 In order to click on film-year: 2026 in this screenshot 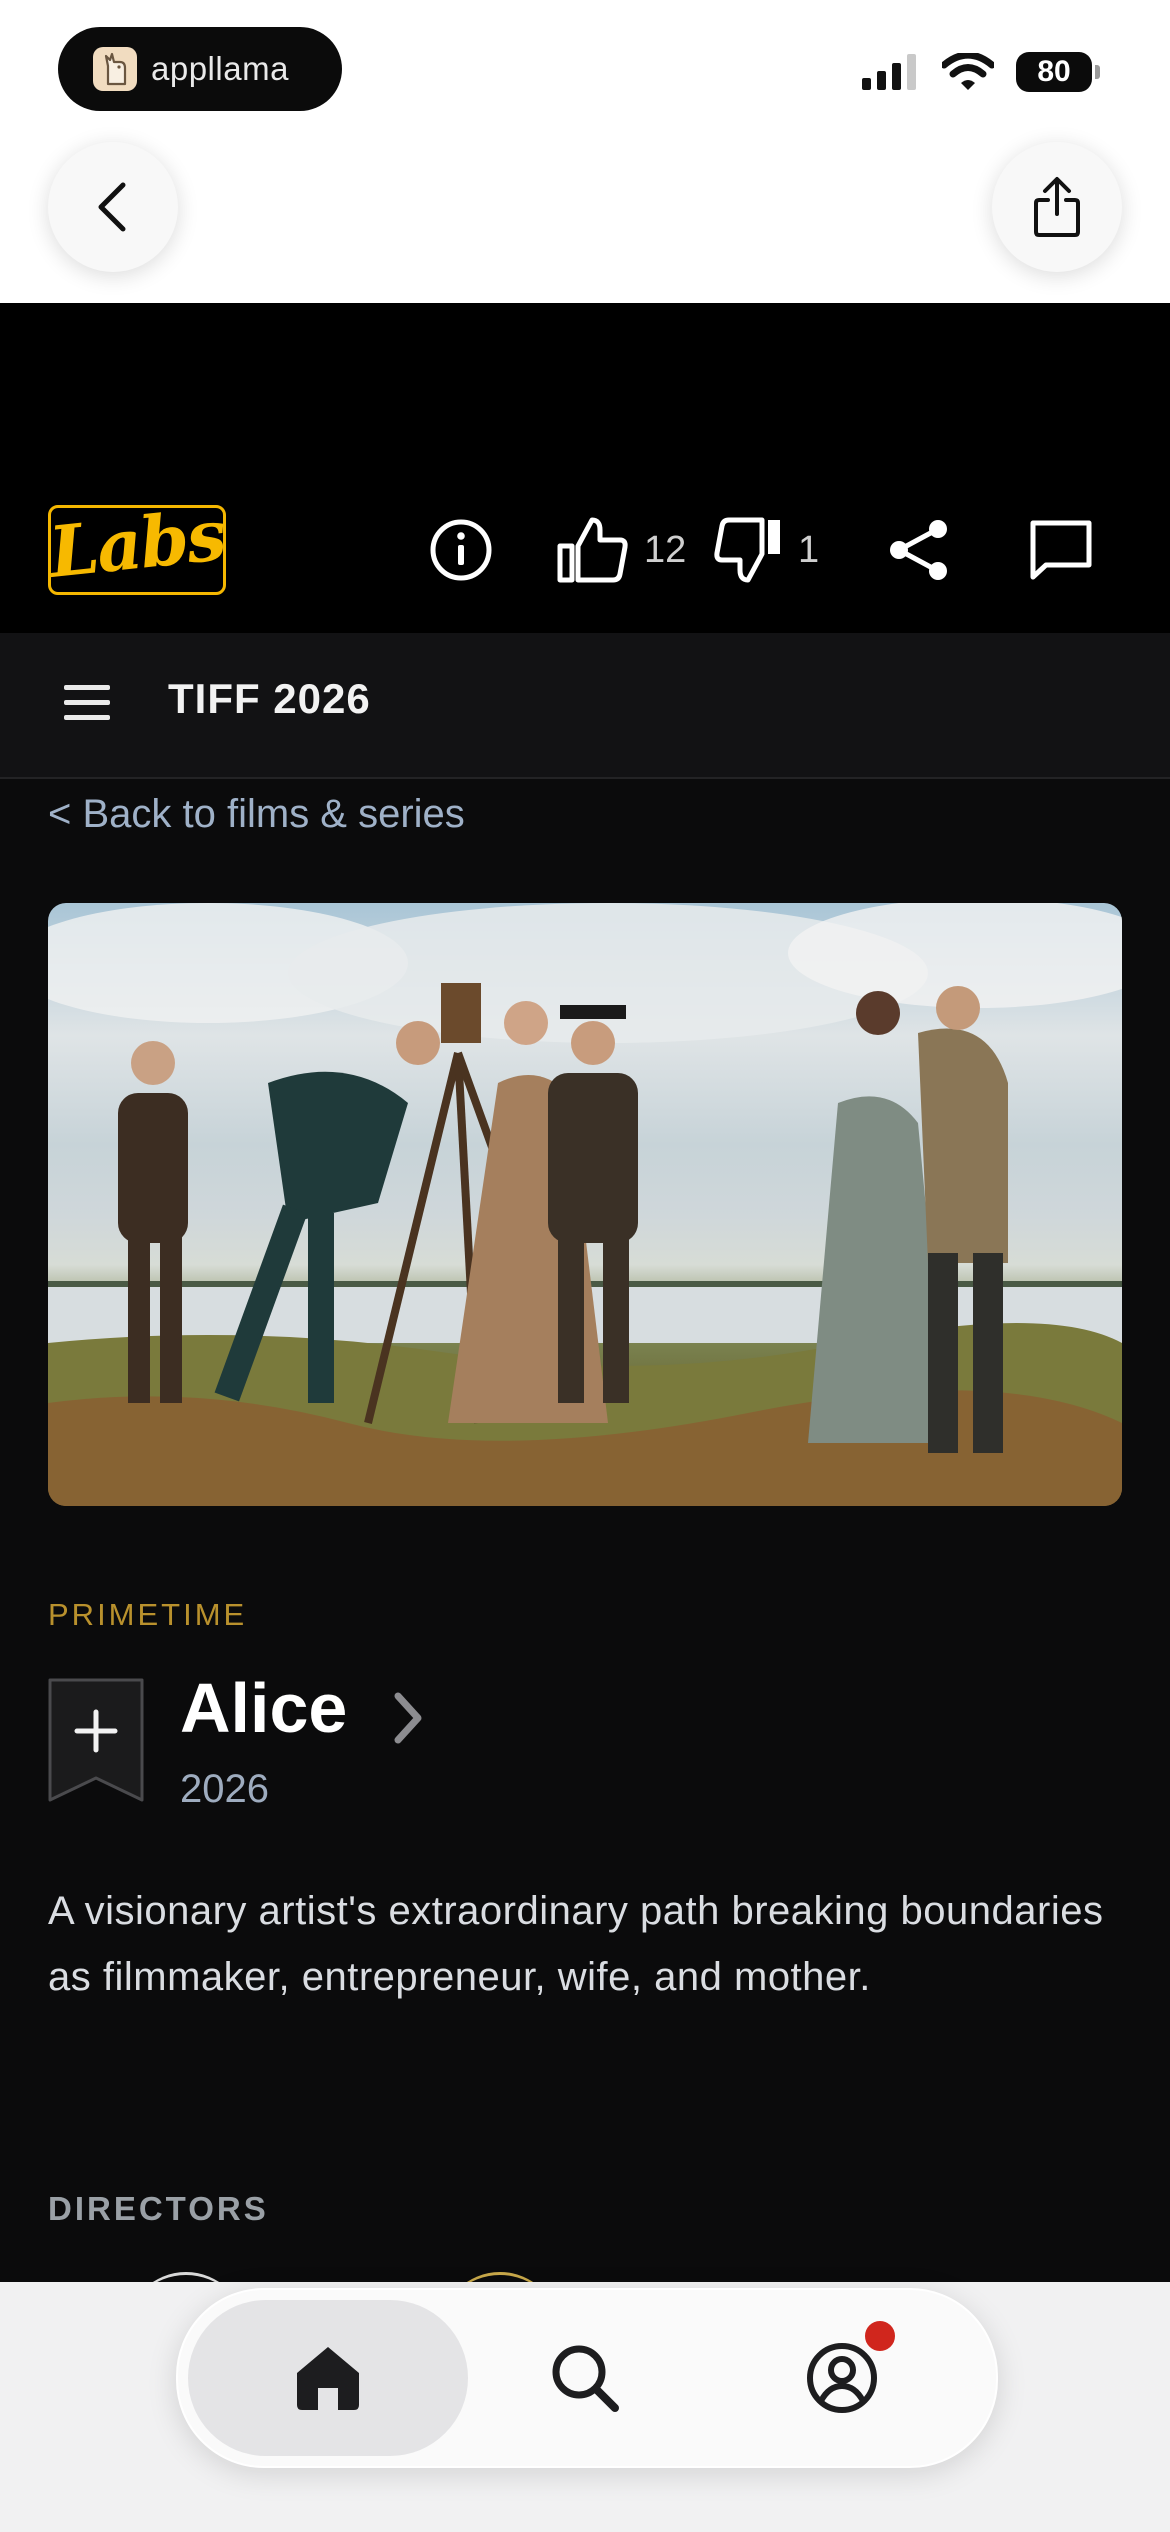, I will do `click(224, 1789)`.